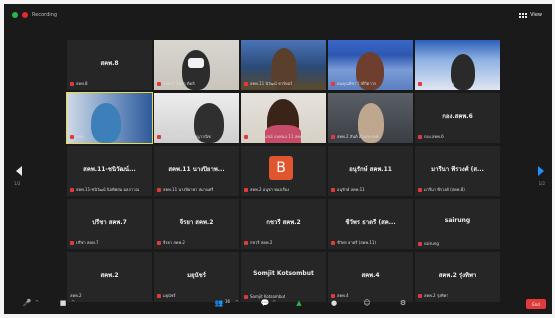 This screenshot has height=318, width=555. I want to click on participant-tile: จีรยา สคพ.2 จีรยา สคพ.2, so click(196, 224).